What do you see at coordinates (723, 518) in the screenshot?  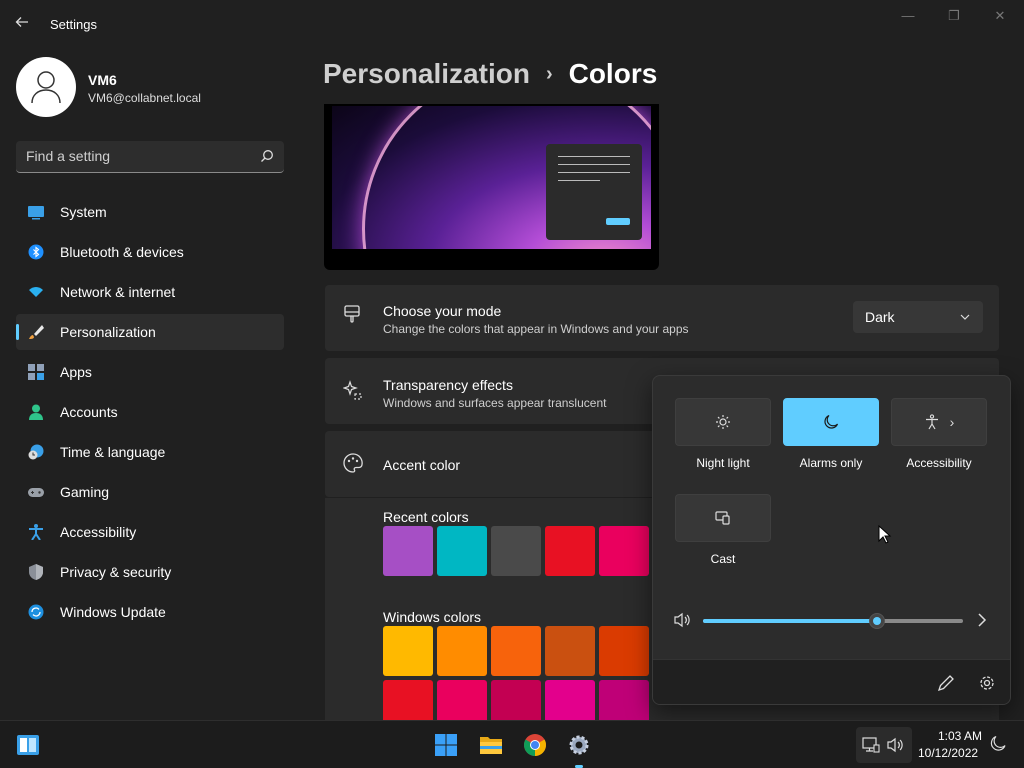 I see `cast-tile` at bounding box center [723, 518].